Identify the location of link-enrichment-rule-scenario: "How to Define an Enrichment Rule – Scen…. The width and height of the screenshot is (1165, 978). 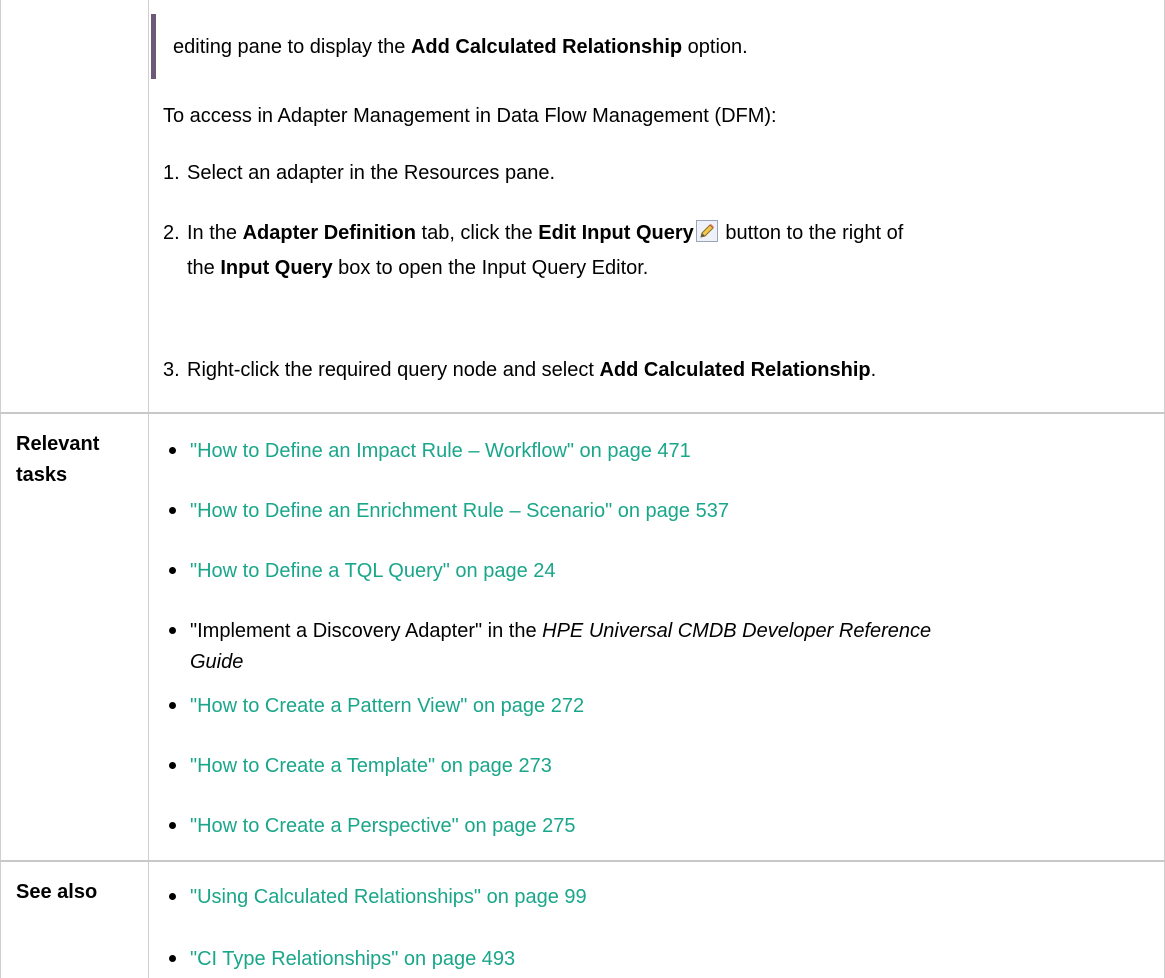
(459, 511).